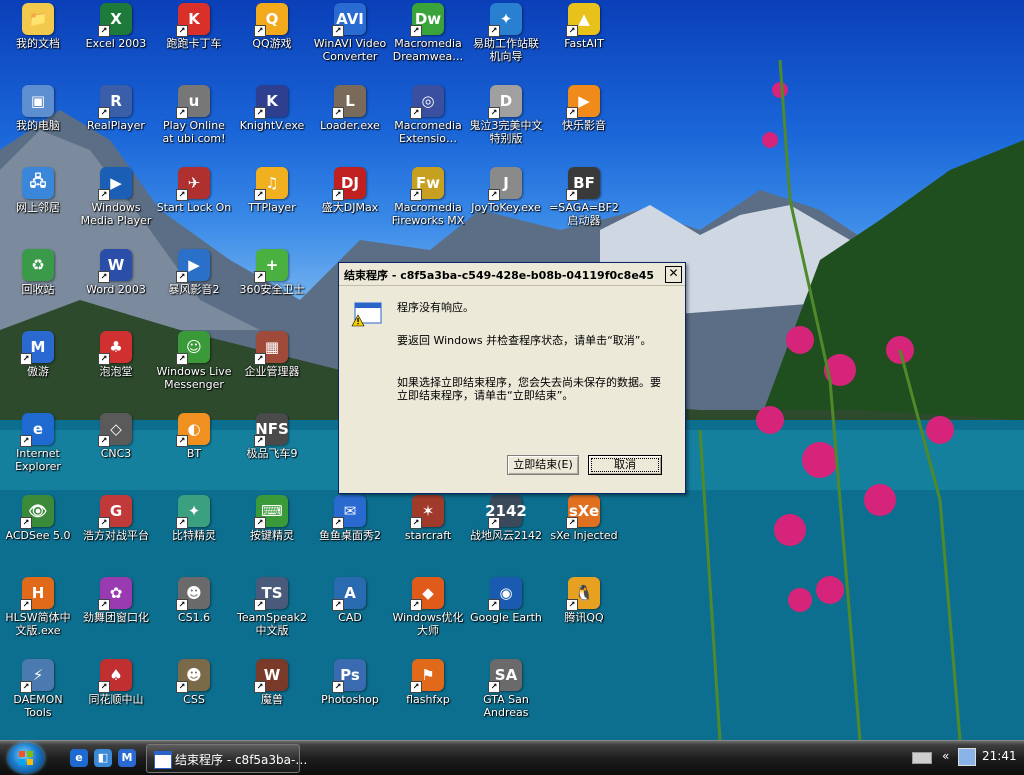 This screenshot has height=775, width=1024. I want to click on desktop-icon: ▶ ↗ 快乐影音, so click(584, 119).